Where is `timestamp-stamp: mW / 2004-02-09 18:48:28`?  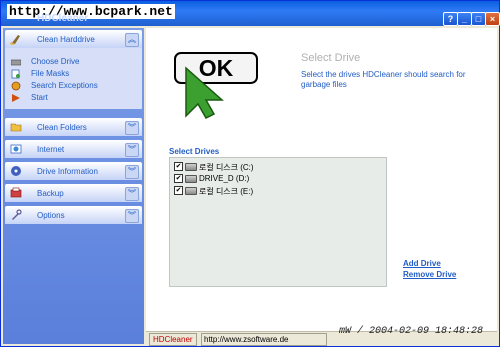
timestamp-stamp: mW / 2004-02-09 18:48:28 is located at coordinates (411, 331).